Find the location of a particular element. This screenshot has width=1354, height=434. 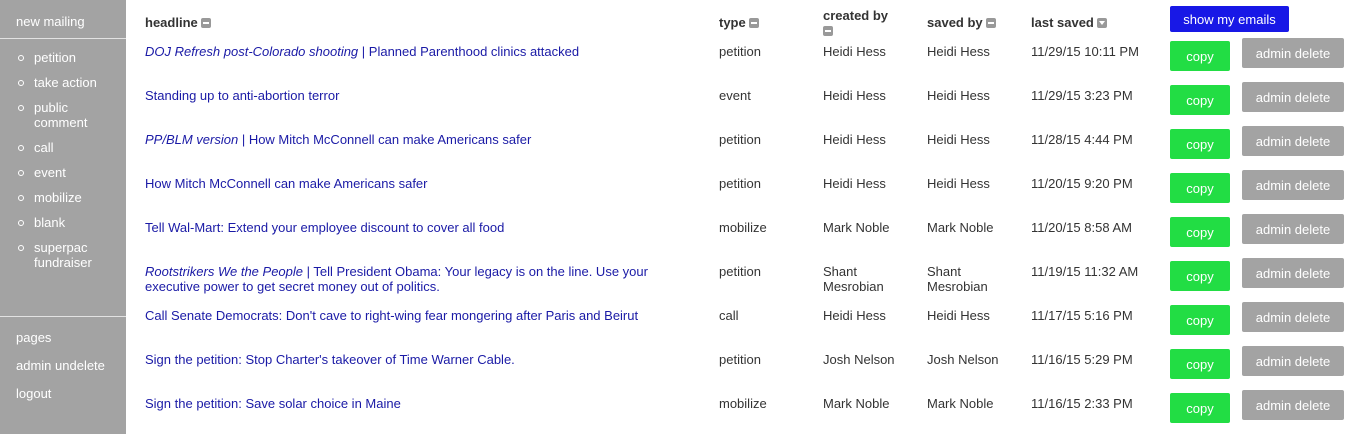

header-headline: headline is located at coordinates (178, 22).